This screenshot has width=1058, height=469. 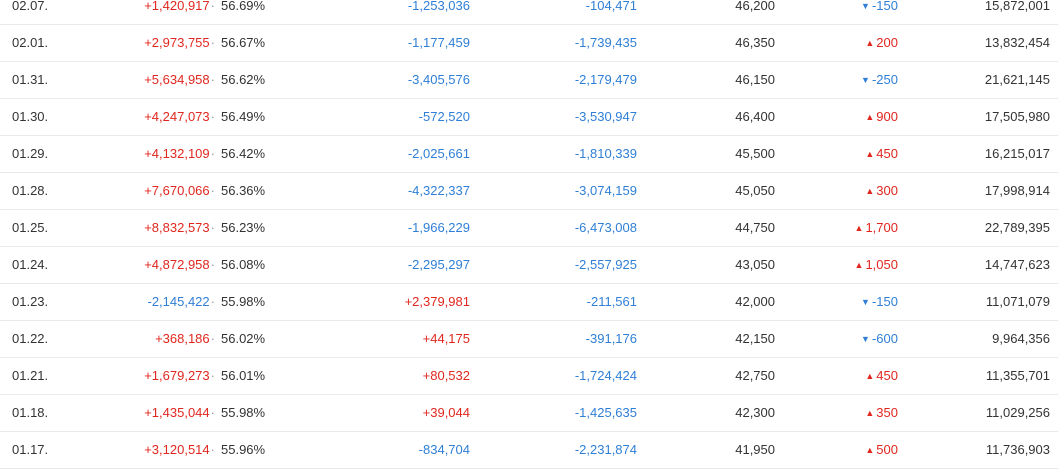 I want to click on institution-net-cell: +39,044, so click(x=446, y=412).